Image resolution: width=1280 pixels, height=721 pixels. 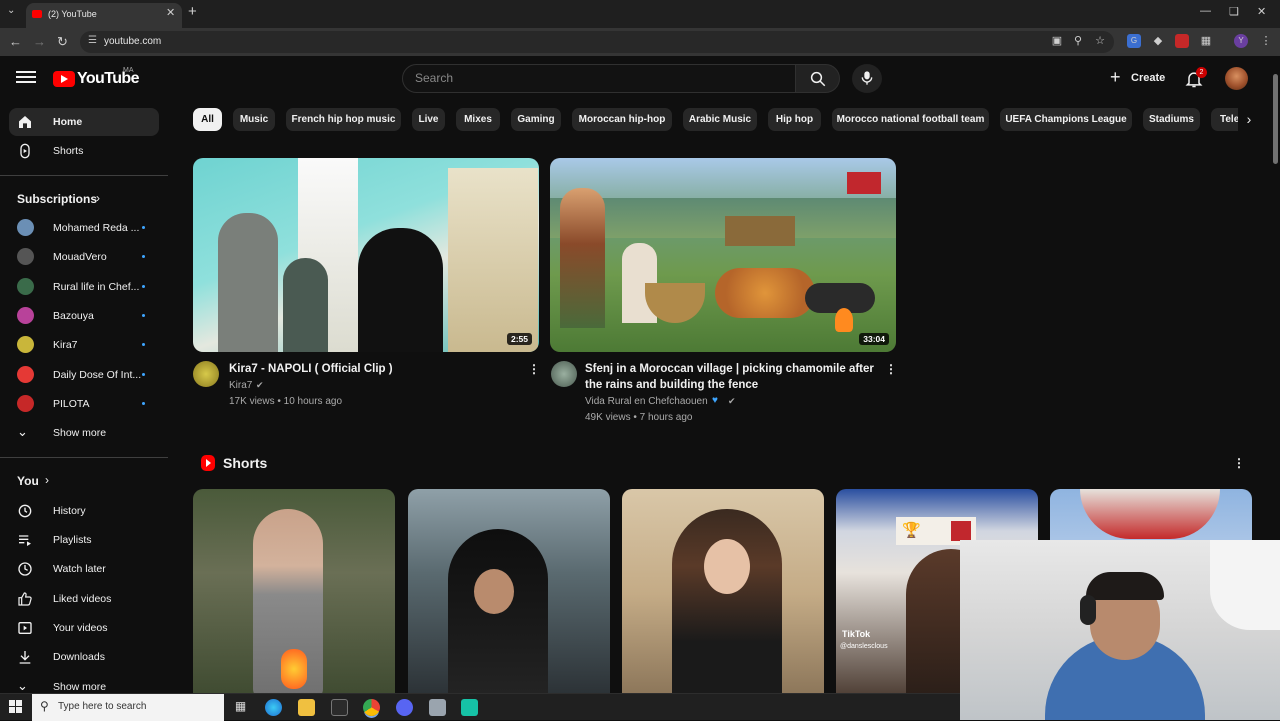 What do you see at coordinates (39, 41) in the screenshot?
I see `forward-arrow-icon: →` at bounding box center [39, 41].